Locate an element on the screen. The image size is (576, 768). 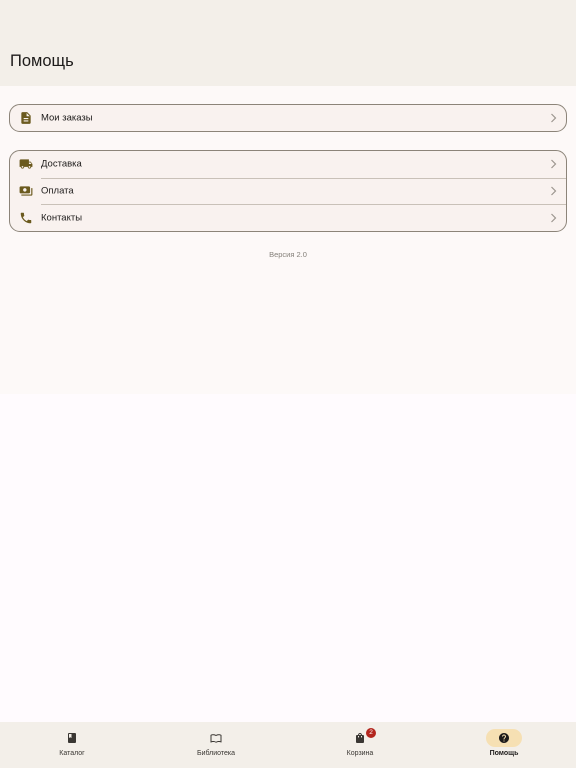
nav-label-cart: Корзина is located at coordinates (360, 753).